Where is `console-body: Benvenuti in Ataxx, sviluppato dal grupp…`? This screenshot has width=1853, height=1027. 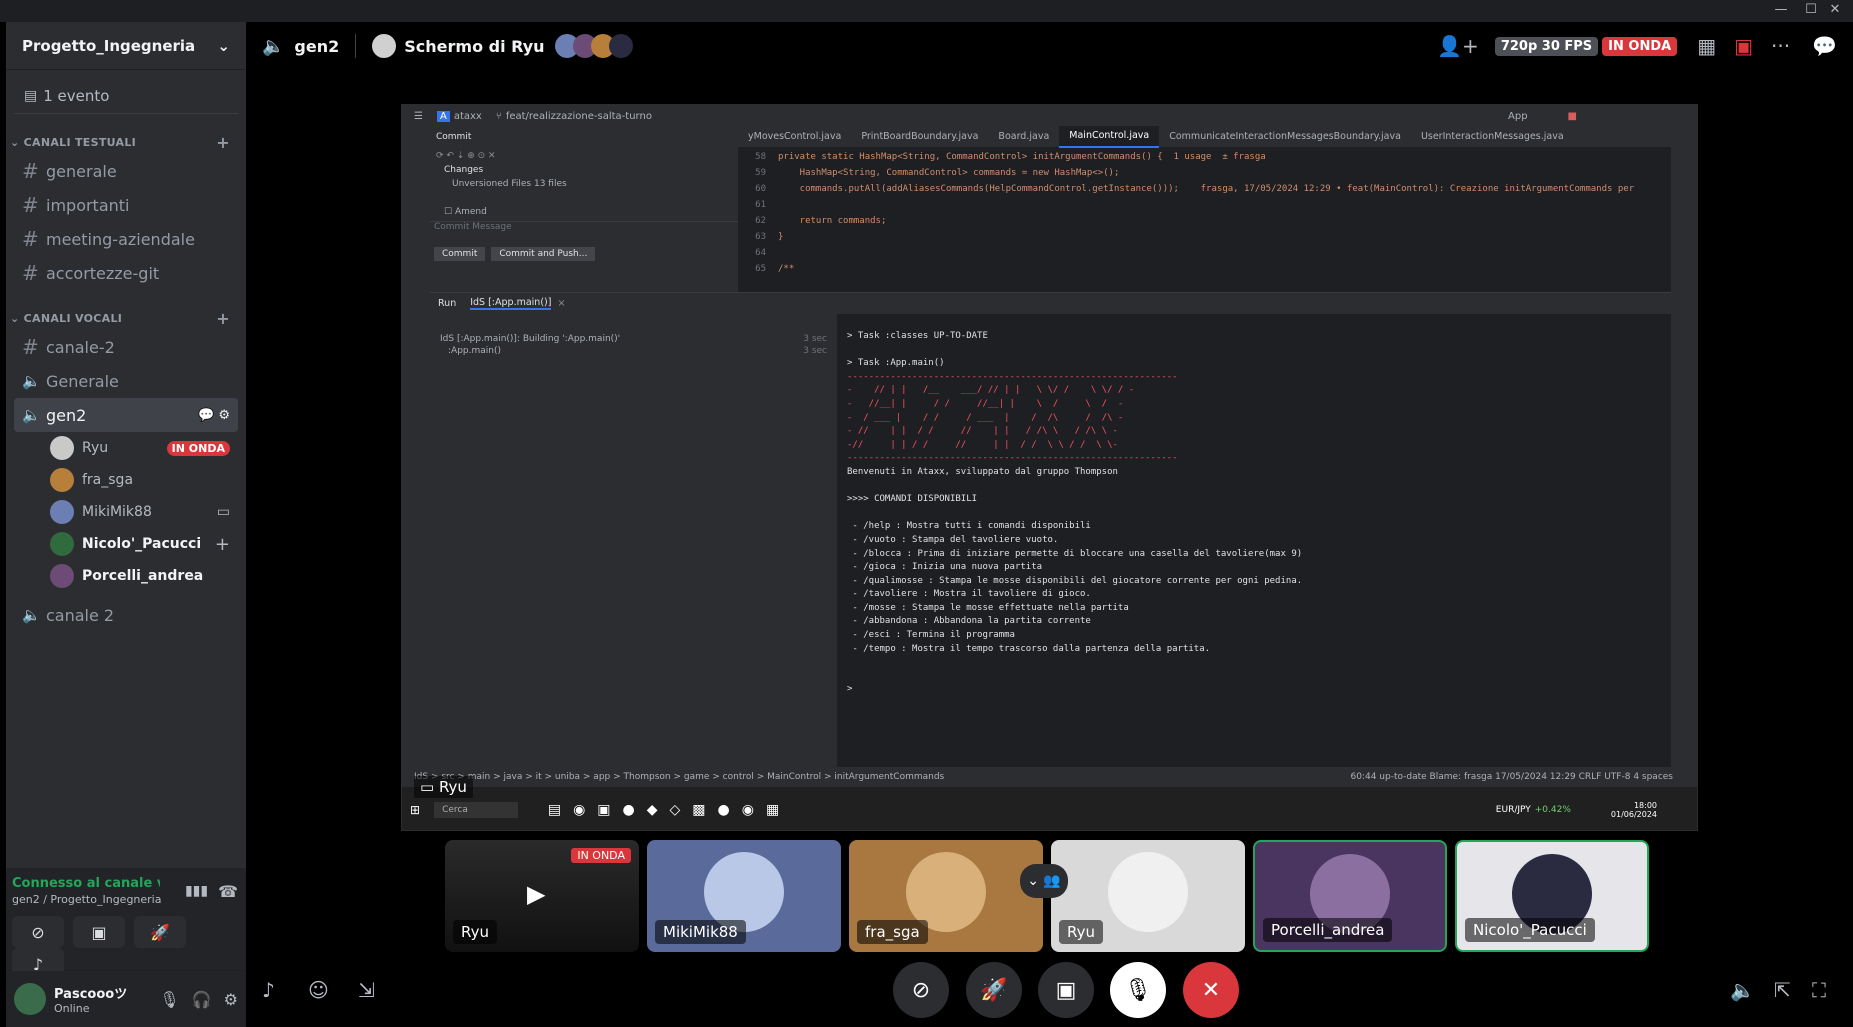
console-body: Benvenuti in Ataxx, sviluppato dal grupp… is located at coordinates (1075, 580).